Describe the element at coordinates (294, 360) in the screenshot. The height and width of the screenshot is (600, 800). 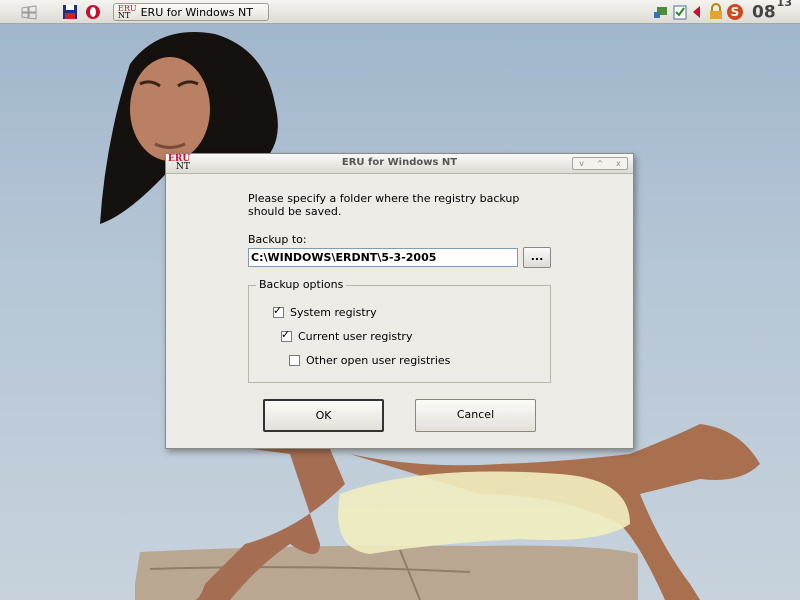
I see `other-user-registries-checkbox` at that location.